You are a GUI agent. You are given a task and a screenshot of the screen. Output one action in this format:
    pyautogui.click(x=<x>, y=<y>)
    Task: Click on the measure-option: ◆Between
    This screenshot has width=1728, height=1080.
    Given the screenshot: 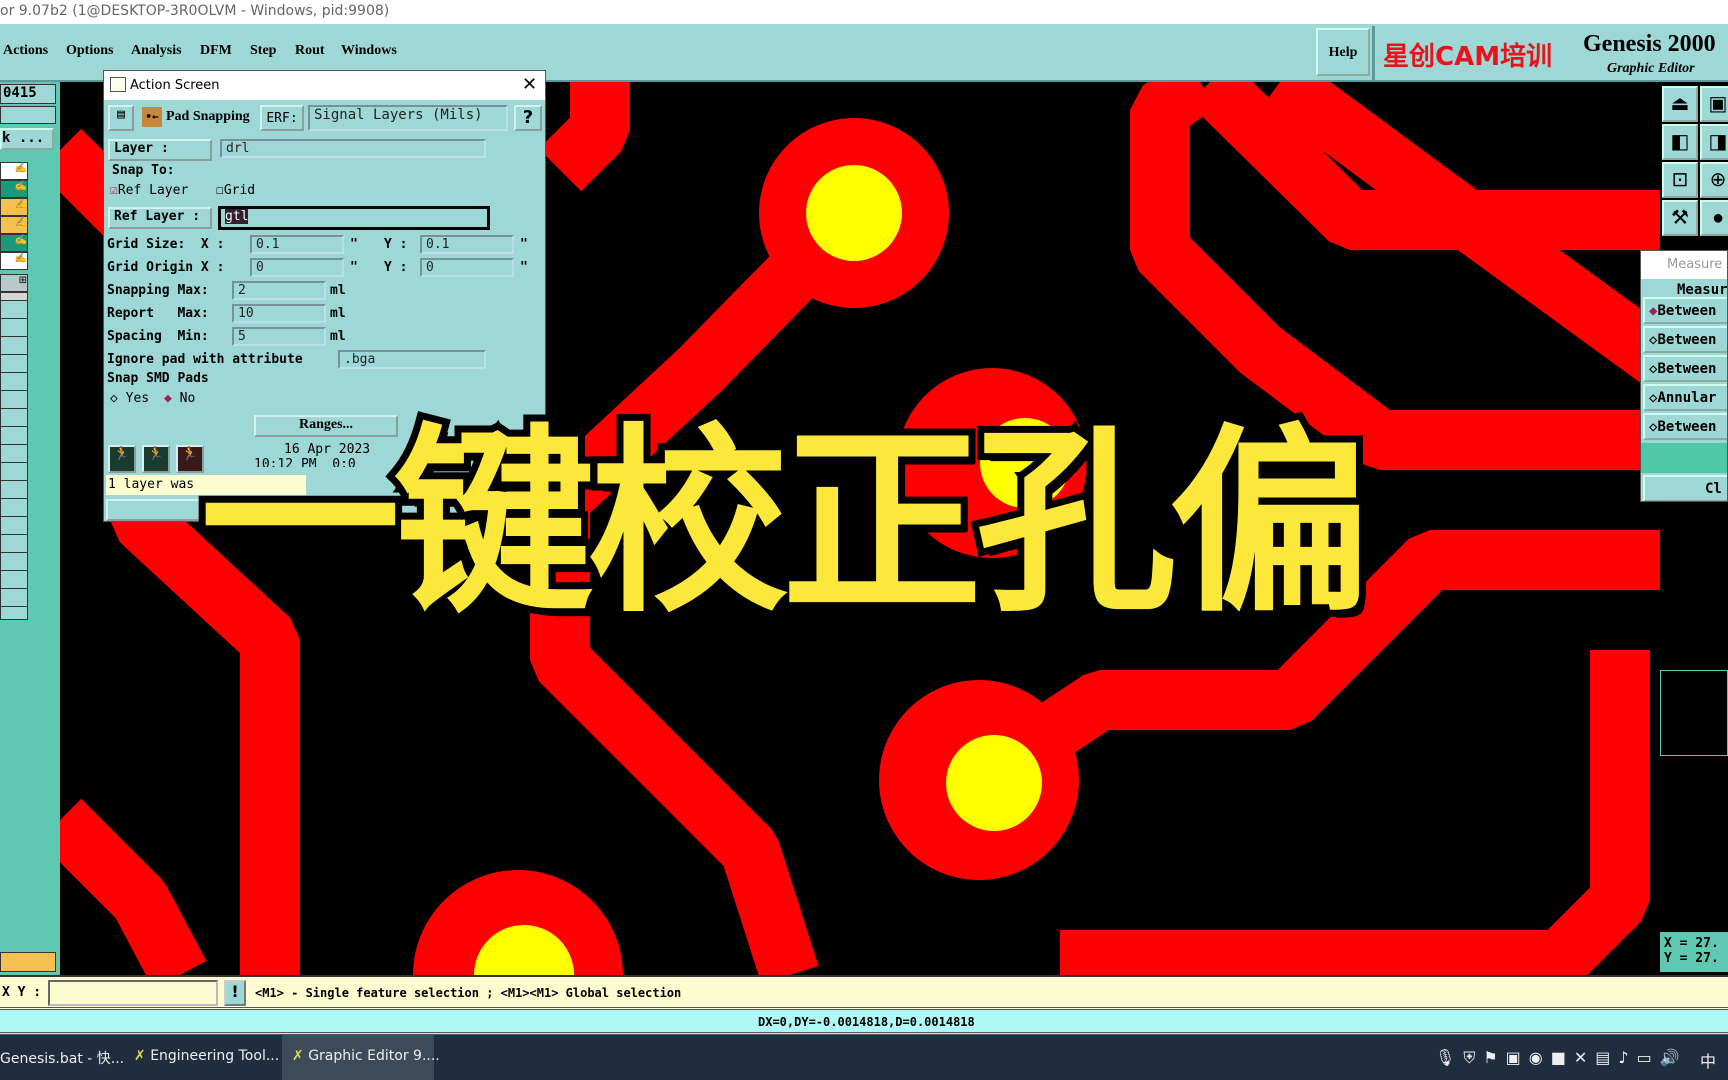 What is the action you would take?
    pyautogui.click(x=1685, y=310)
    